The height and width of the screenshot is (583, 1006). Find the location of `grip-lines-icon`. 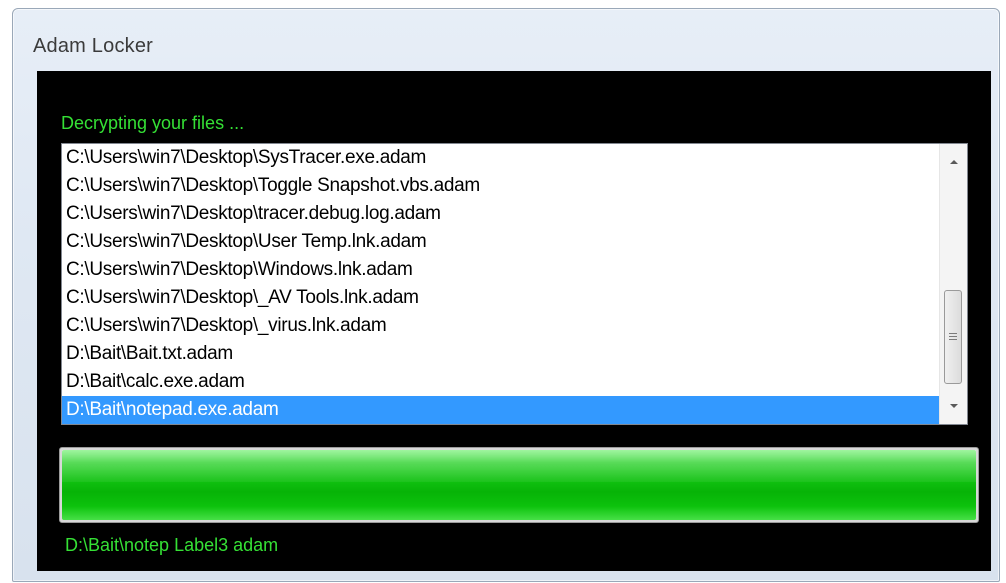

grip-lines-icon is located at coordinates (953, 336).